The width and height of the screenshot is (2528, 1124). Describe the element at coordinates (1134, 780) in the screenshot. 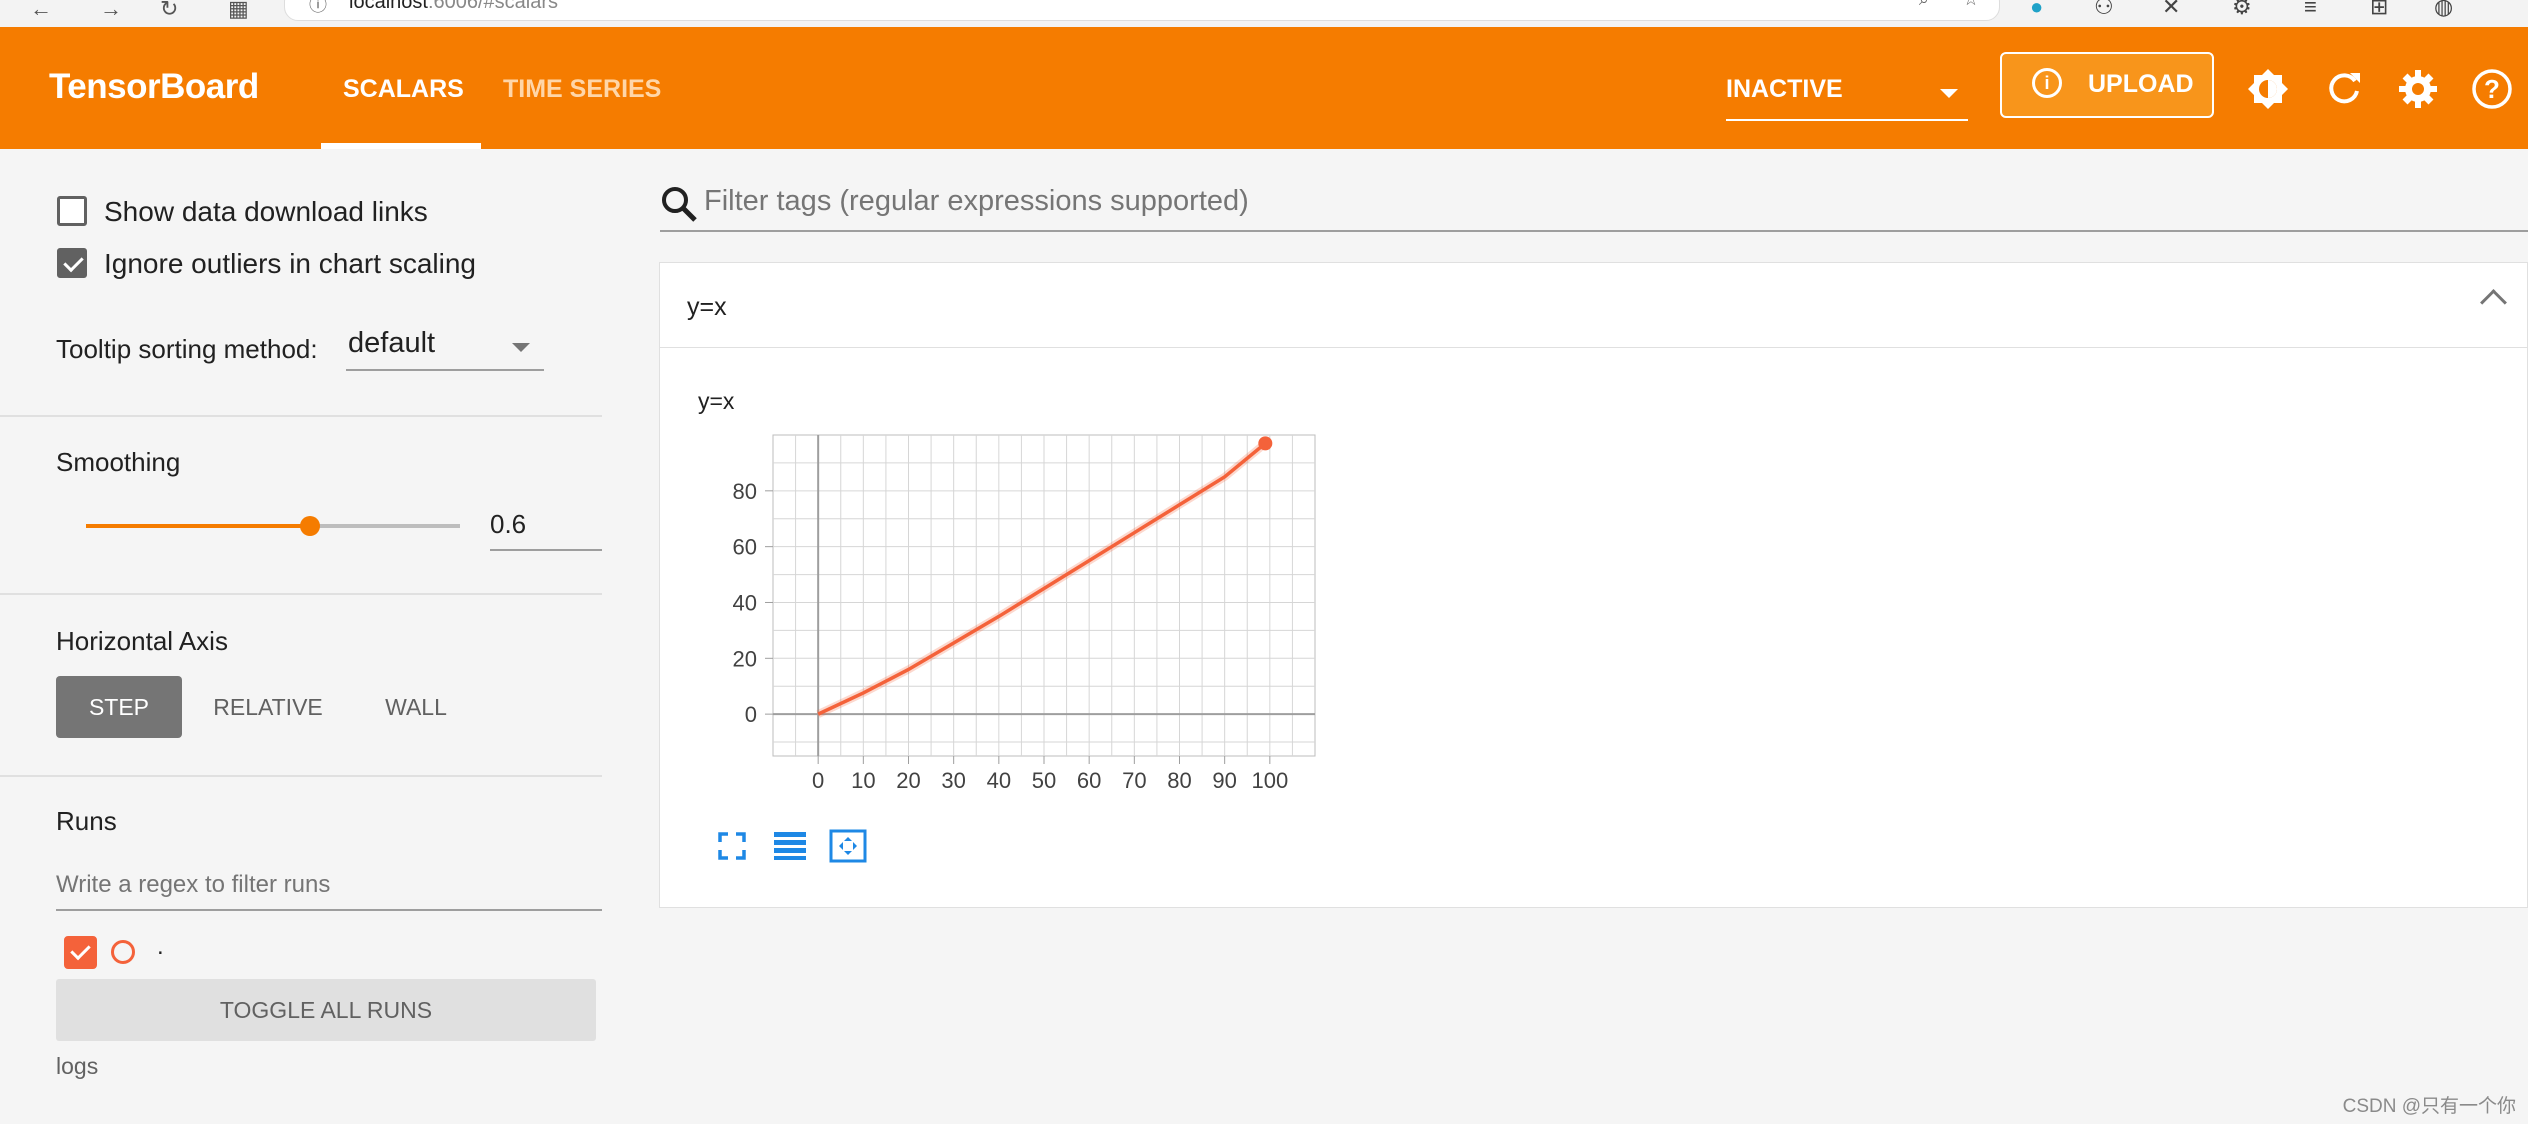

I see `x-tick-label: 70` at that location.